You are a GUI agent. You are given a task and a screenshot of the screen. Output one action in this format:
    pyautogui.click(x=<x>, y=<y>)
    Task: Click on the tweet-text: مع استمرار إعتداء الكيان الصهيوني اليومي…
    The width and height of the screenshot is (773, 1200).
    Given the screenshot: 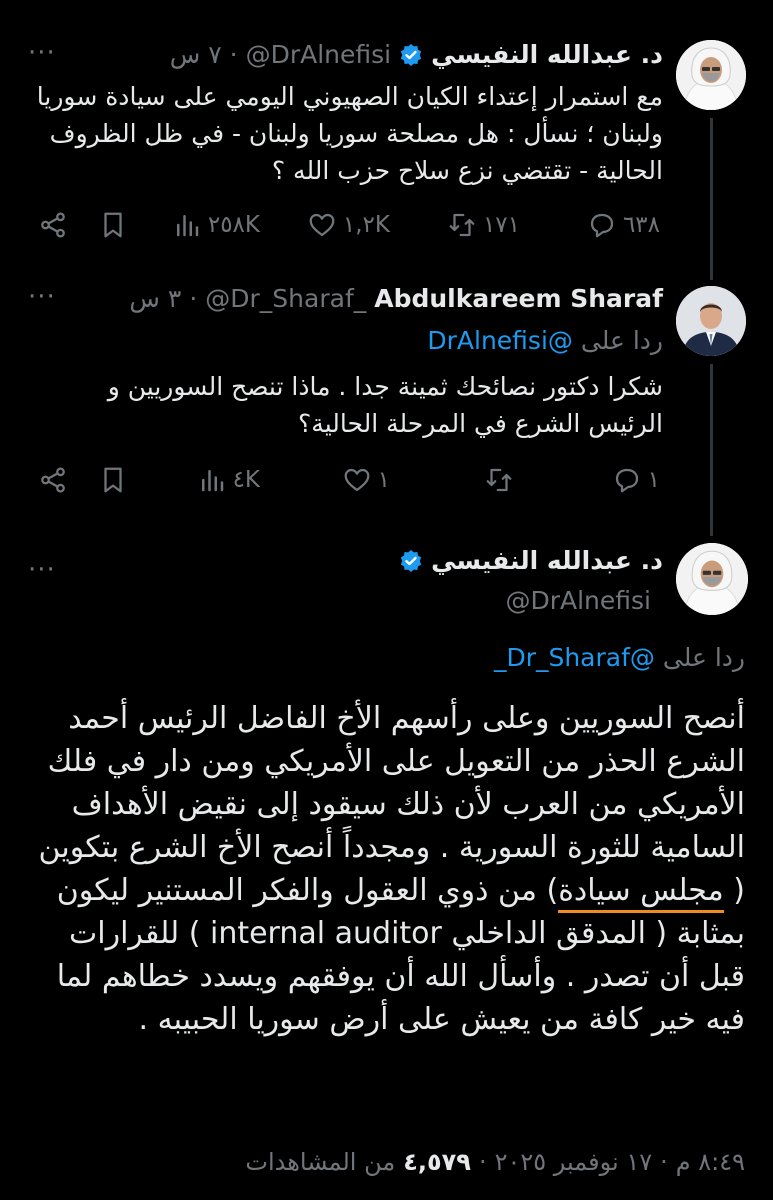 What is the action you would take?
    pyautogui.click(x=349, y=133)
    